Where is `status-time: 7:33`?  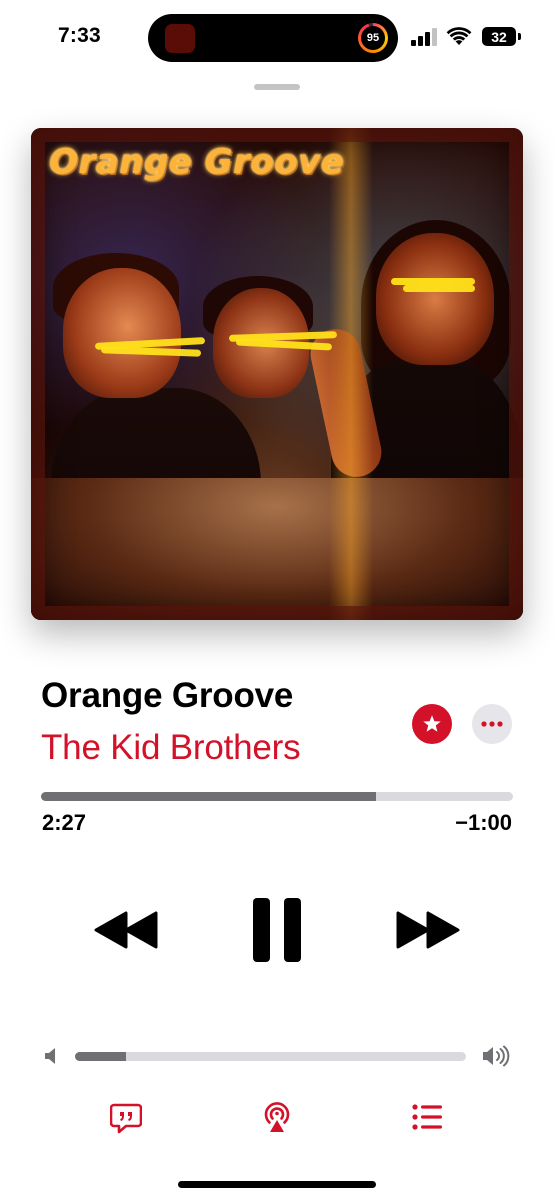
status-time: 7:33 is located at coordinates (79, 35).